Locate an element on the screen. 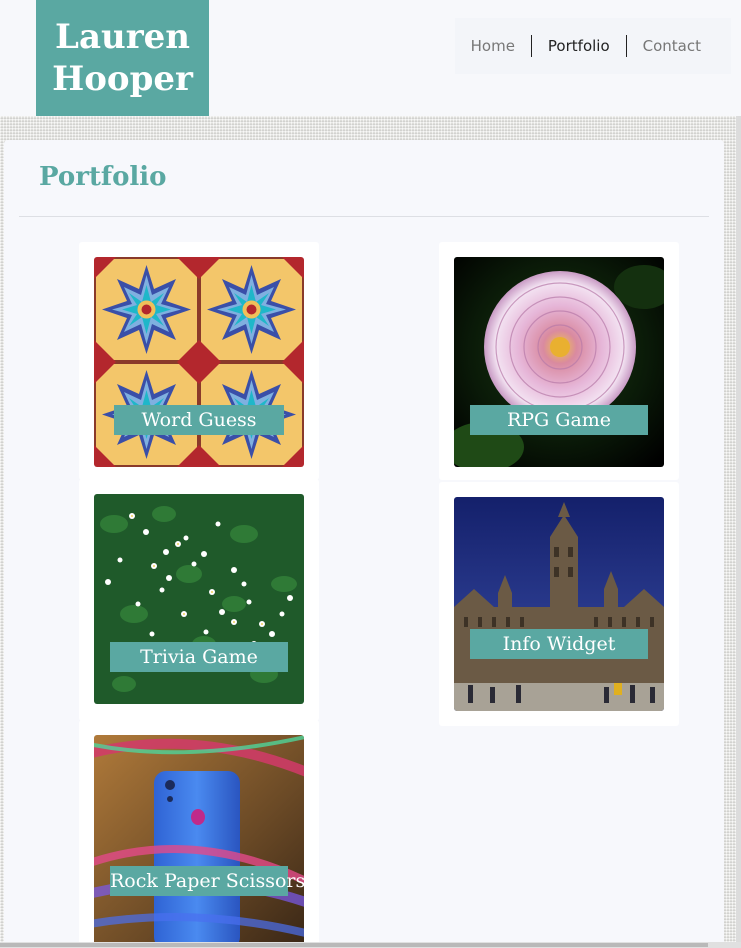 Image resolution: width=741 pixels, height=948 pixels. project-title-label: Info Widget is located at coordinates (559, 644).